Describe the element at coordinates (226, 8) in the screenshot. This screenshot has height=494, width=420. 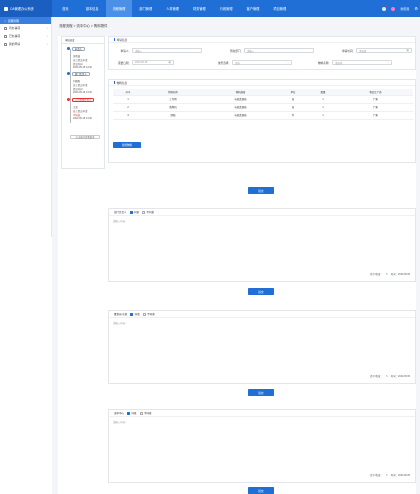
I see `nav-admin: 行政管理` at that location.